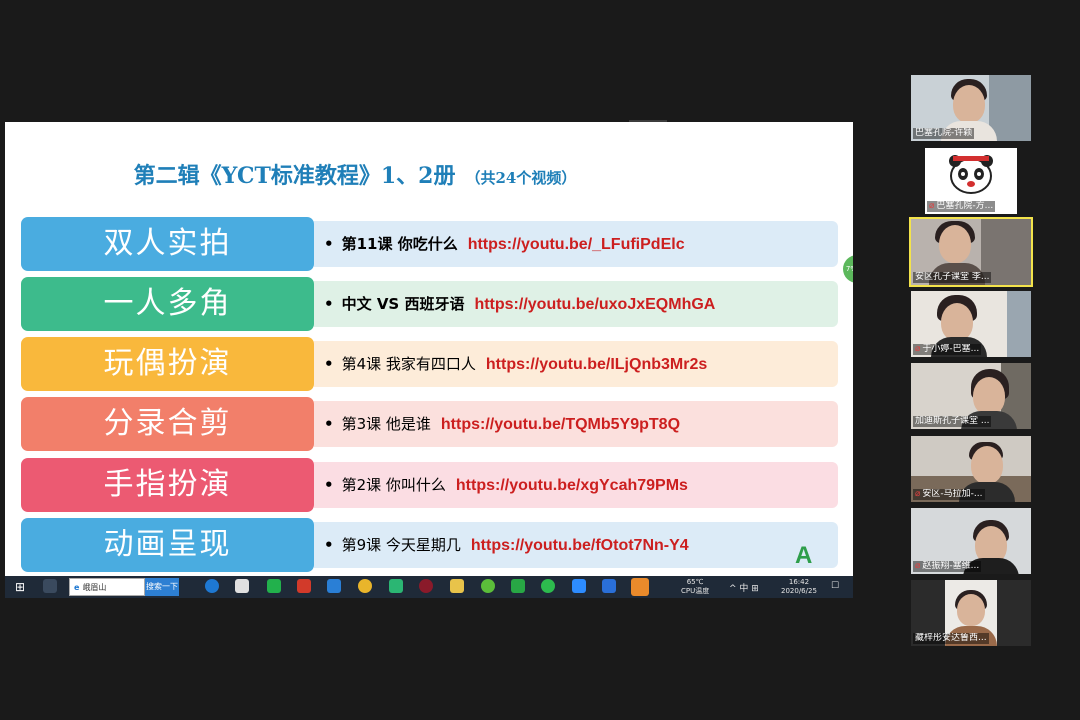 This screenshot has width=1080, height=720. What do you see at coordinates (804, 555) in the screenshot?
I see `slide-logo: A` at bounding box center [804, 555].